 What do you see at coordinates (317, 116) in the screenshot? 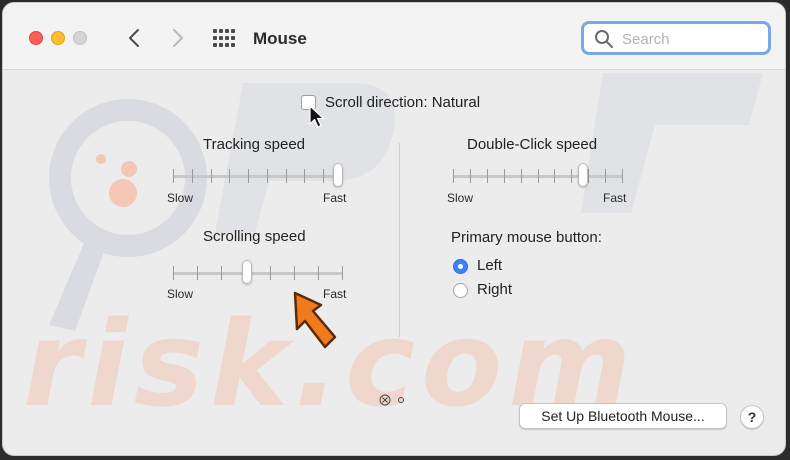
I see `mouse-pointer-icon` at bounding box center [317, 116].